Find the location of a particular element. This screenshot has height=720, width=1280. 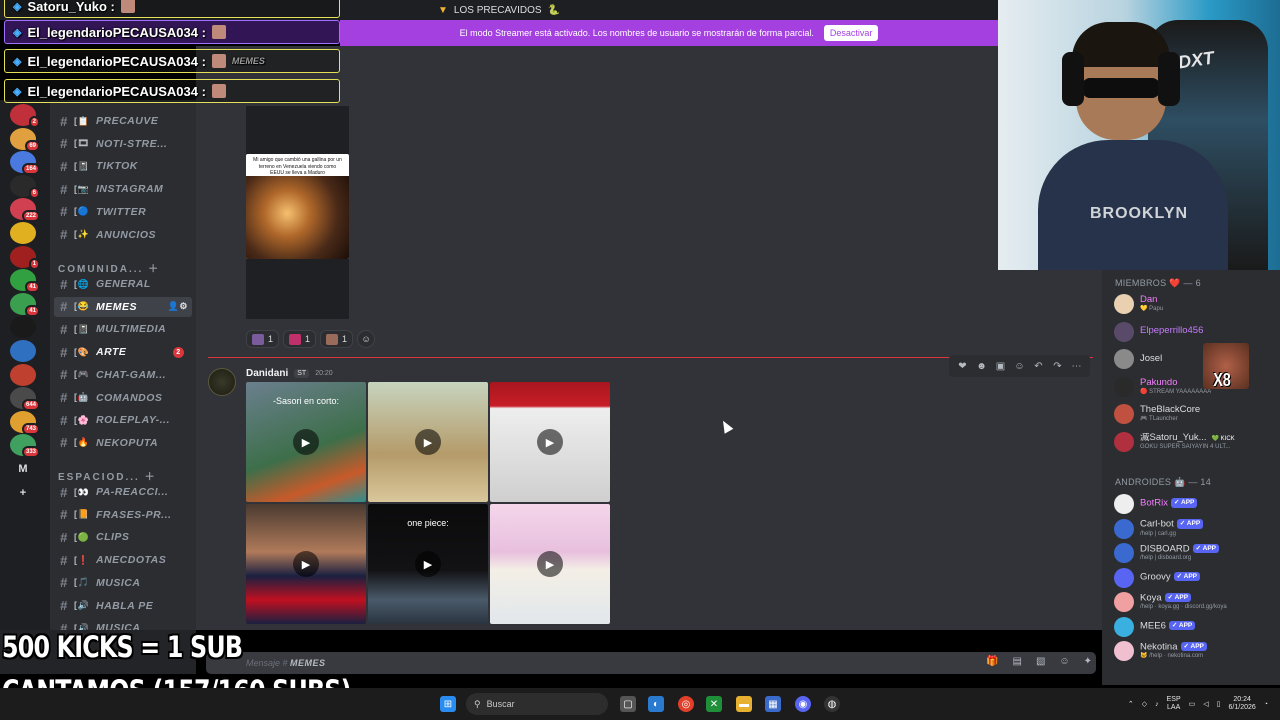

category-espacio: ESPACIOD... ＋ is located at coordinates (107, 475).